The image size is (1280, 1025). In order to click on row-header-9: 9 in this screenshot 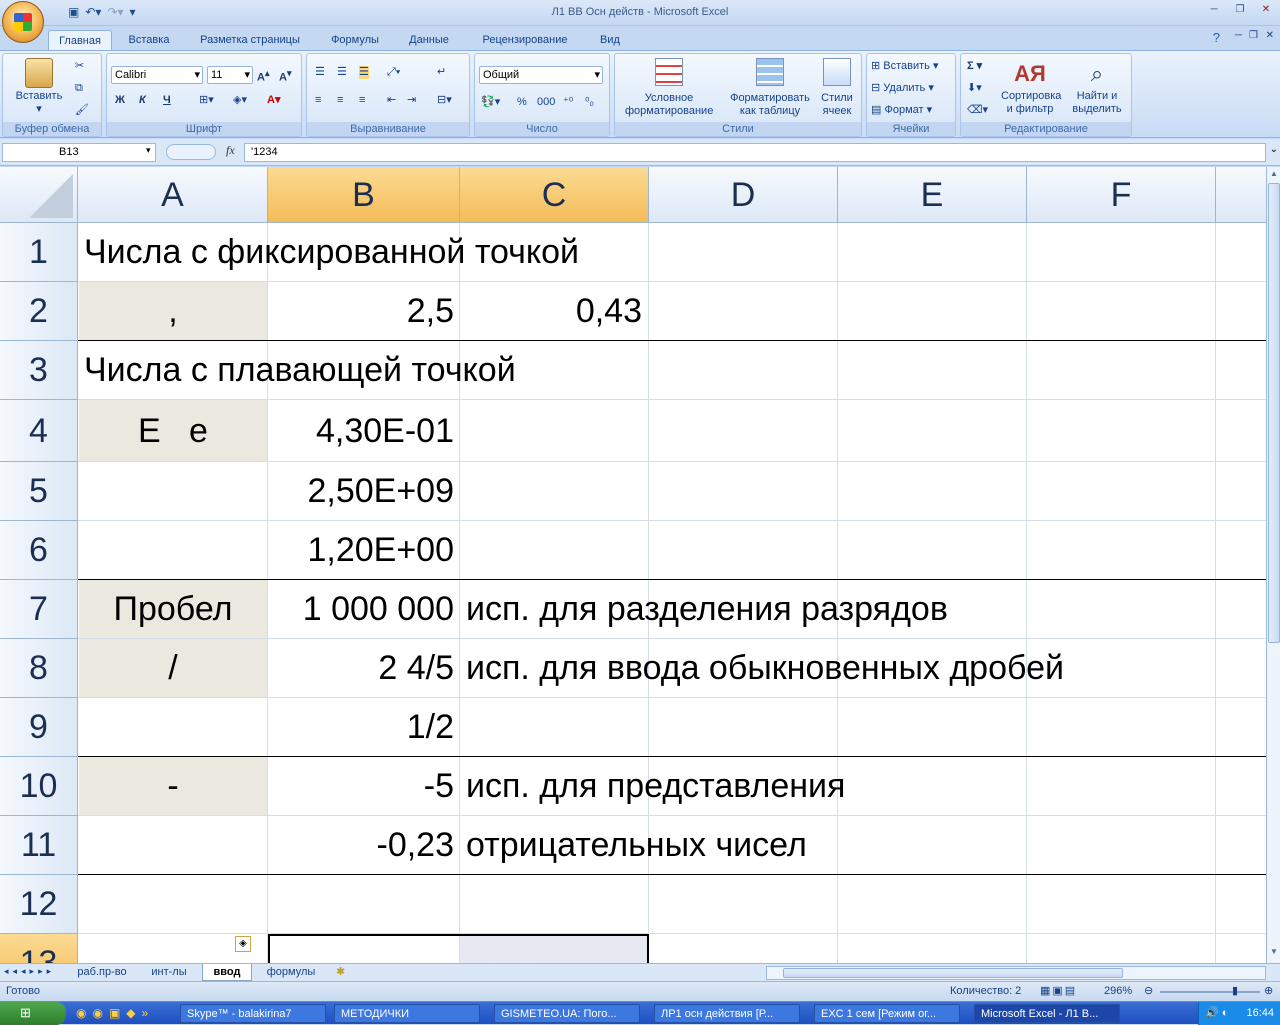, I will do `click(39, 727)`.